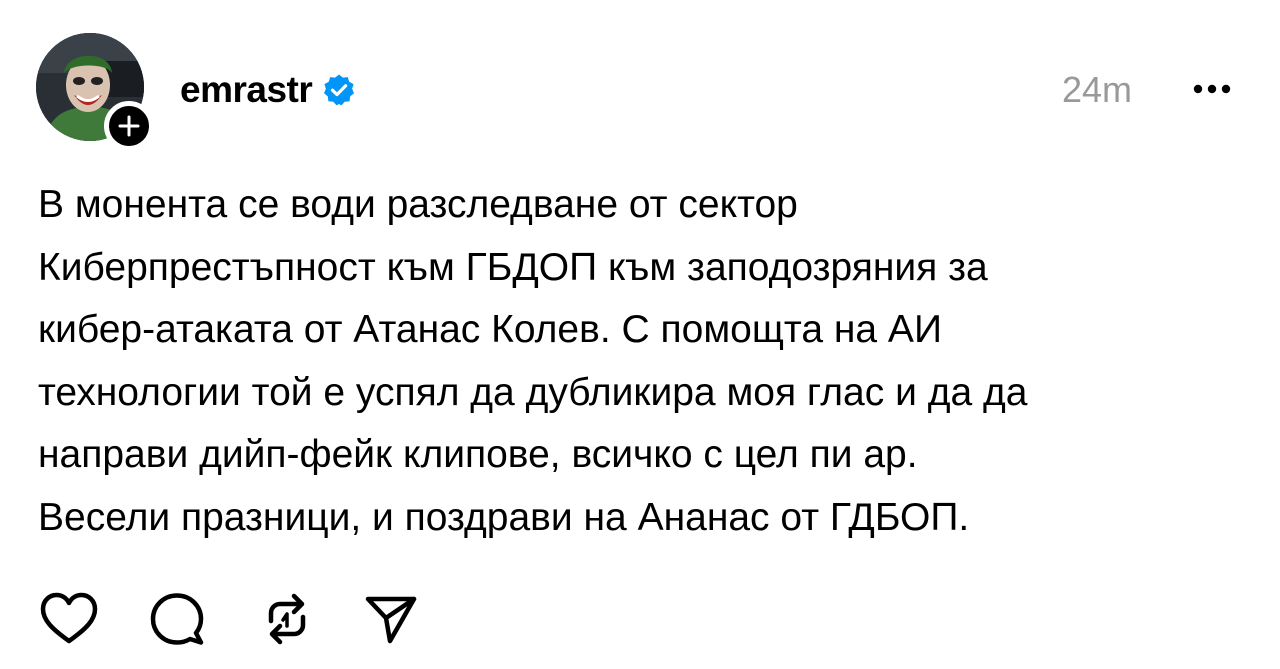  I want to click on post-timestamp: 24m, so click(1097, 89).